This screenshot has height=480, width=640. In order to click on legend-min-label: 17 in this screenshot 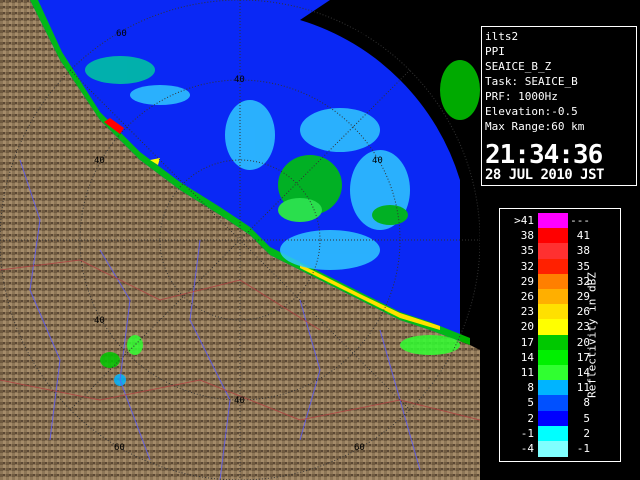, I will do `click(527, 342)`.